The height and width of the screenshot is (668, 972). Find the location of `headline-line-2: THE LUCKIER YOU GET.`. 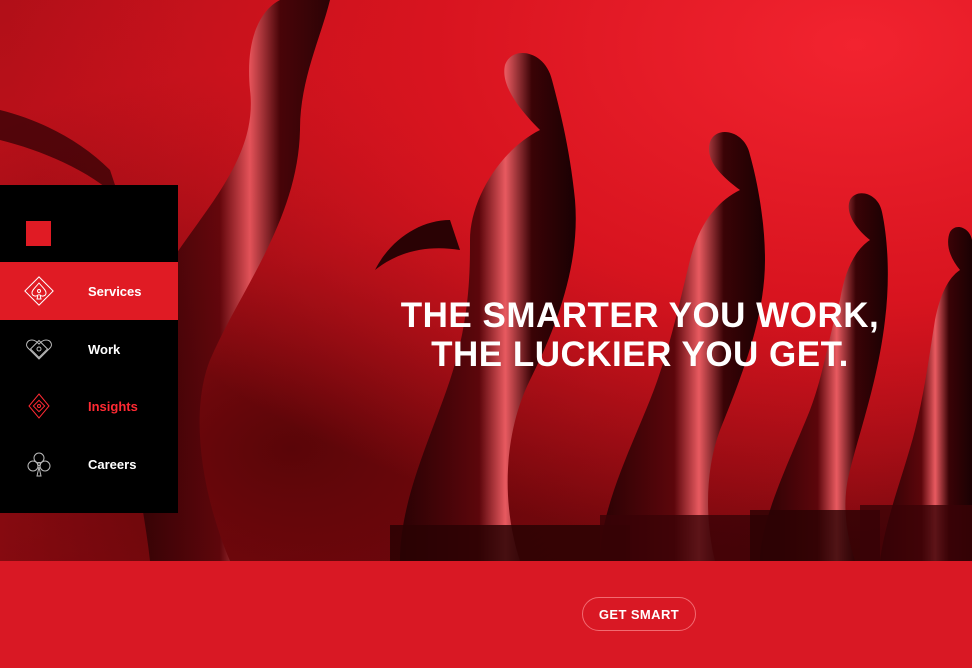

headline-line-2: THE LUCKIER YOU GET. is located at coordinates (640, 354).